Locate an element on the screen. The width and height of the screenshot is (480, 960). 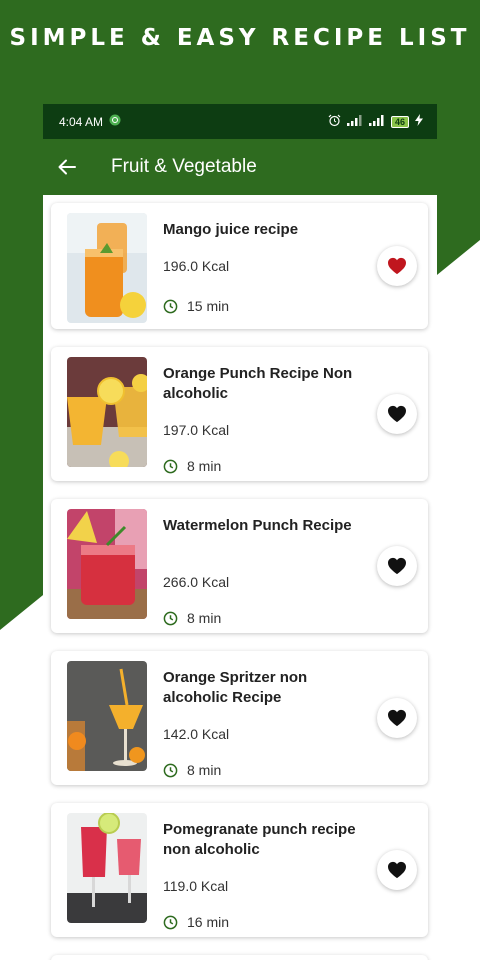
recipe-name: Mango juice recipe is located at coordinates (231, 229).